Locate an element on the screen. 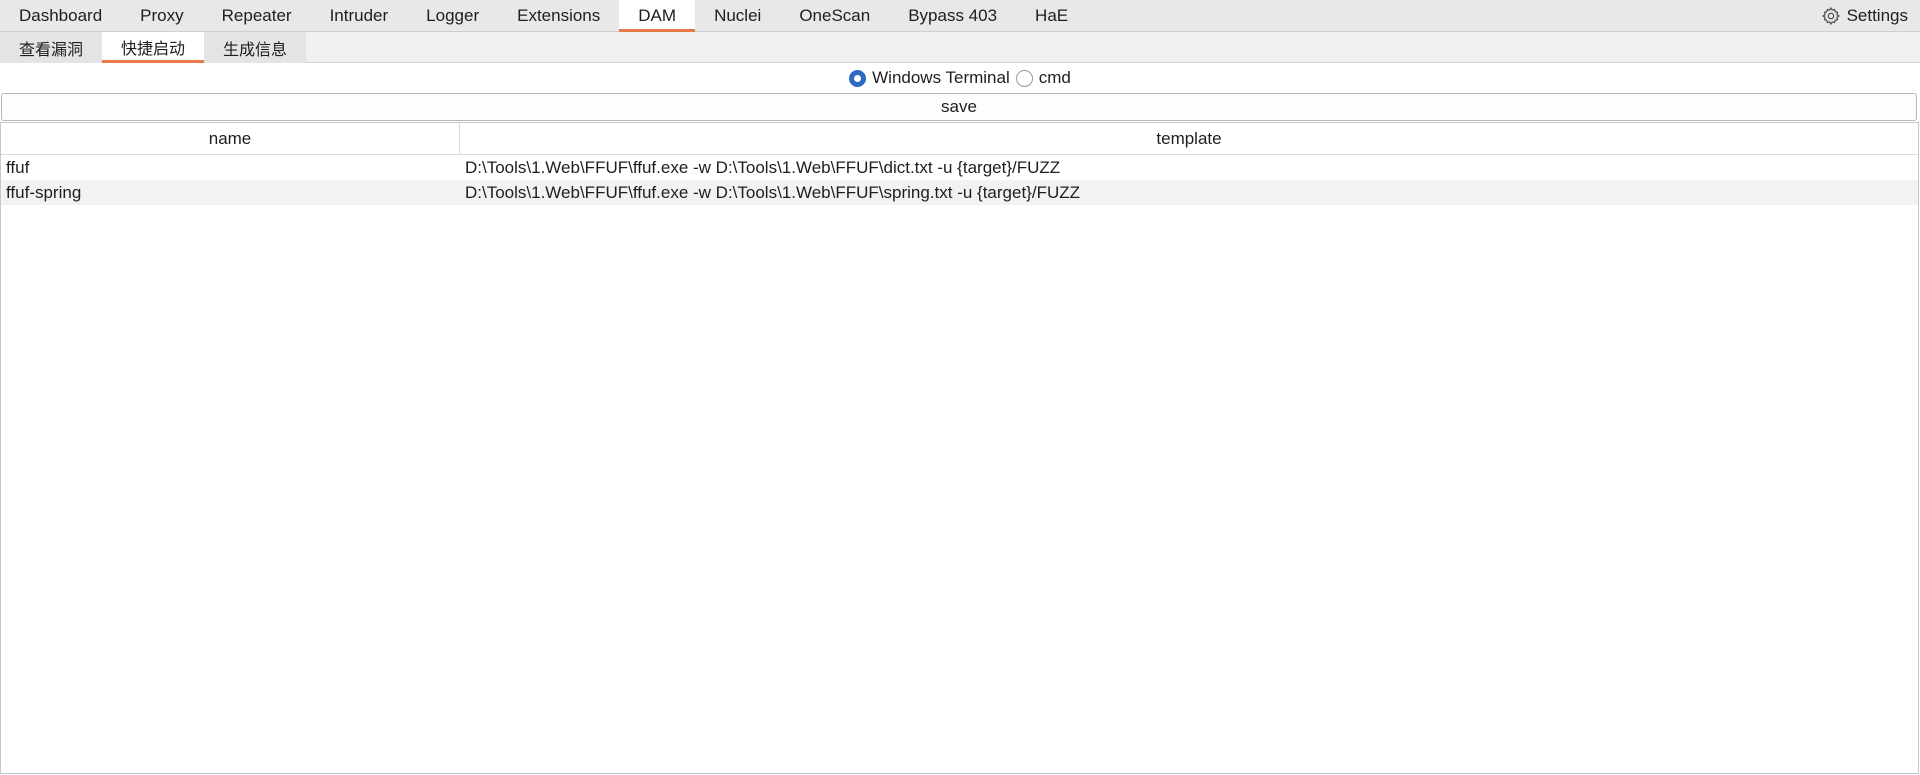 This screenshot has height=775, width=1920. tab-label: OneScan is located at coordinates (835, 15).